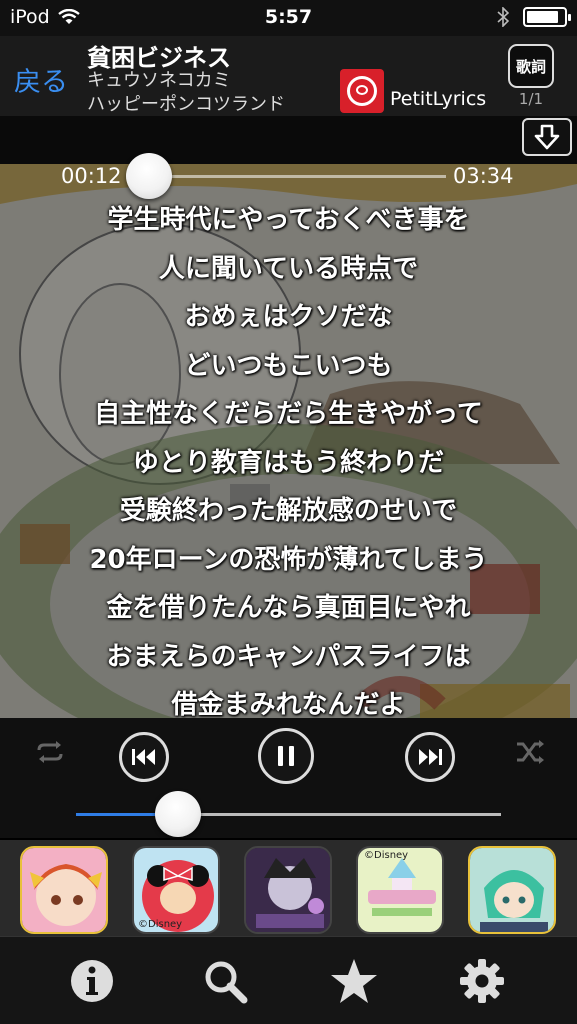  Describe the element at coordinates (288, 140) in the screenshot. I see `toolbar` at that location.